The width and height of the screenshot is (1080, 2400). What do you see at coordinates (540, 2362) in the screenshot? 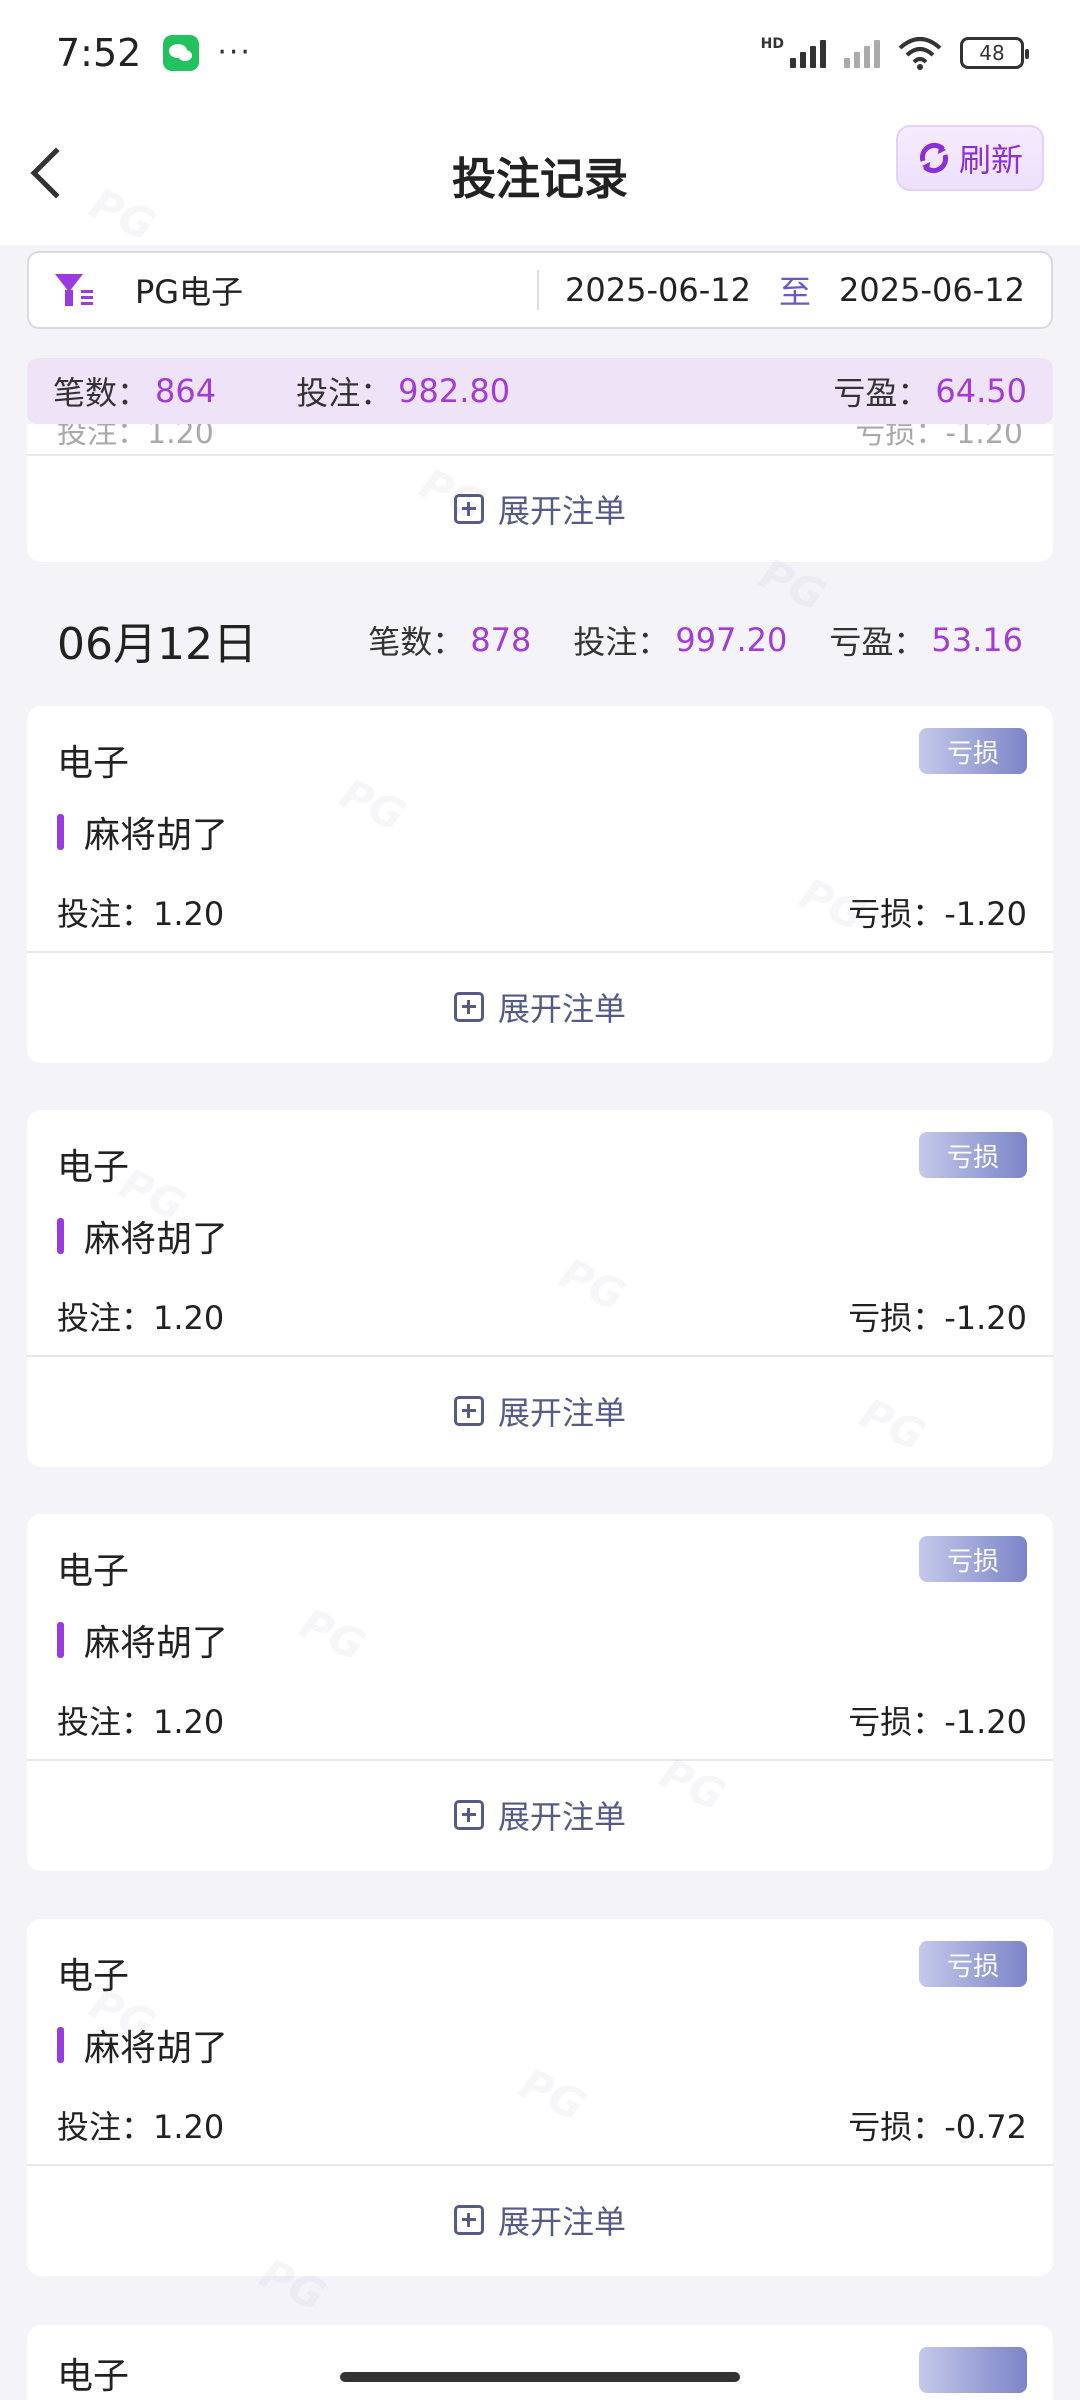
I see `bet-card-peek: 电子` at bounding box center [540, 2362].